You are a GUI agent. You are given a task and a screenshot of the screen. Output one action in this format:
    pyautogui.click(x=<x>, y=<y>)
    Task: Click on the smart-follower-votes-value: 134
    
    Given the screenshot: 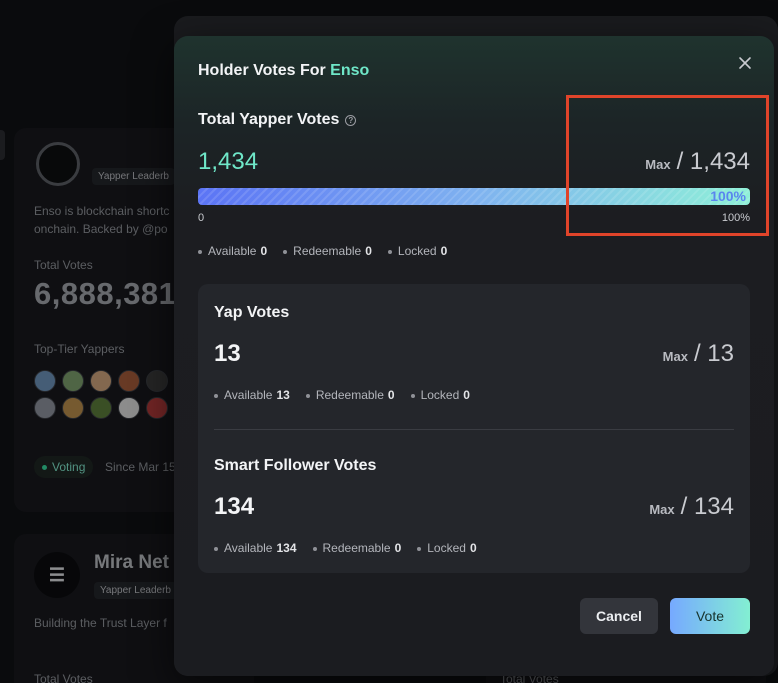 What is the action you would take?
    pyautogui.click(x=234, y=506)
    